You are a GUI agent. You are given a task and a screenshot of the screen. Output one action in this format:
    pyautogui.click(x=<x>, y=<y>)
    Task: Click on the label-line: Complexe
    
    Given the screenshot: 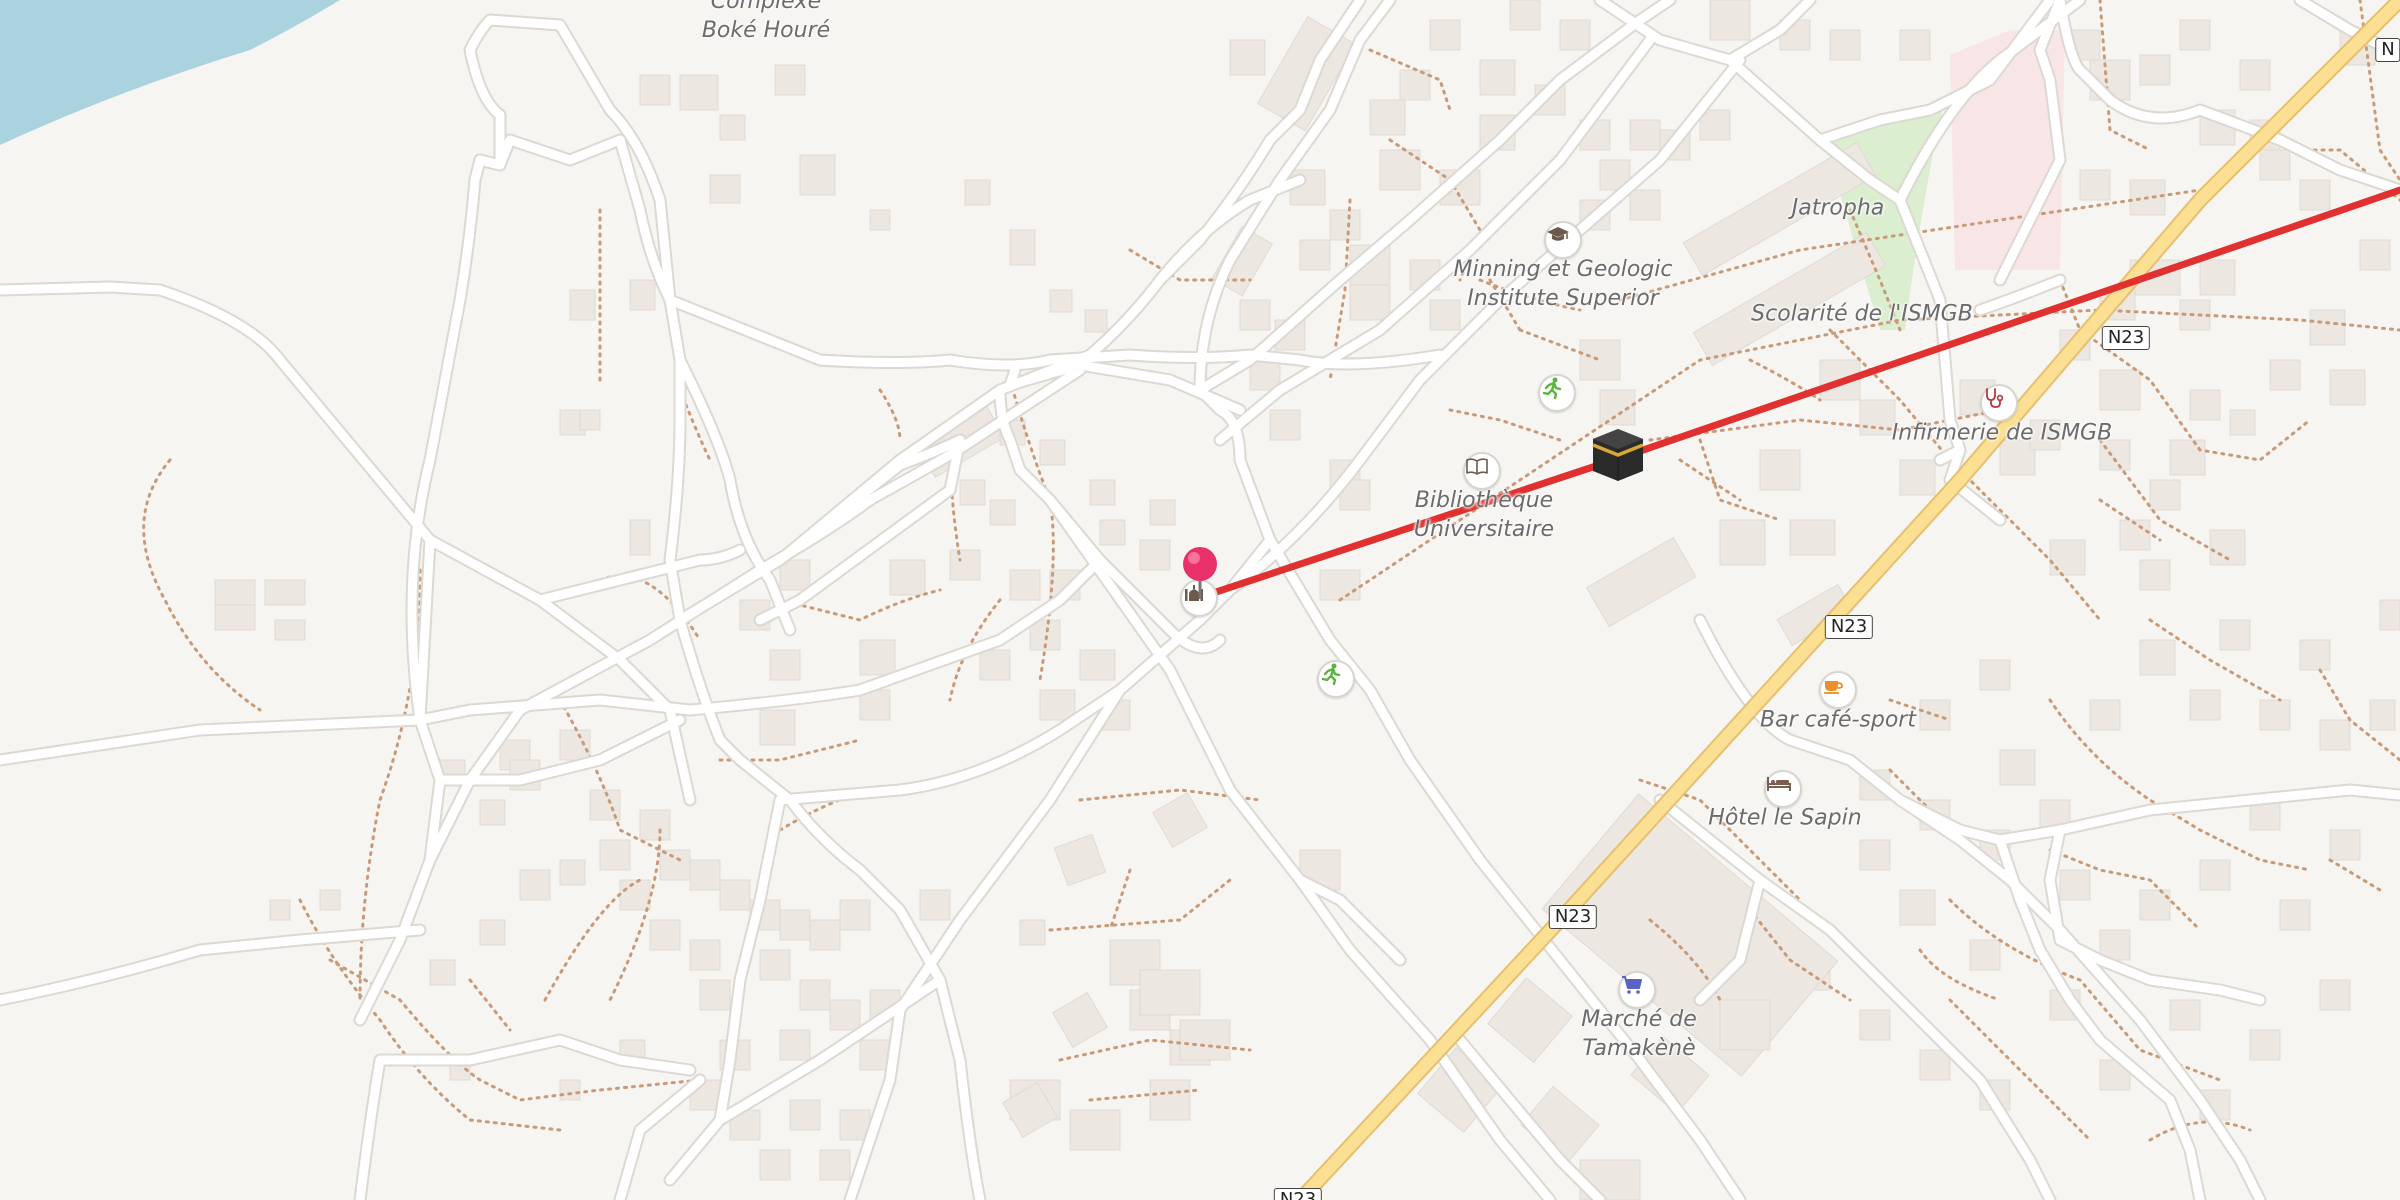 What is the action you would take?
    pyautogui.click(x=766, y=7)
    